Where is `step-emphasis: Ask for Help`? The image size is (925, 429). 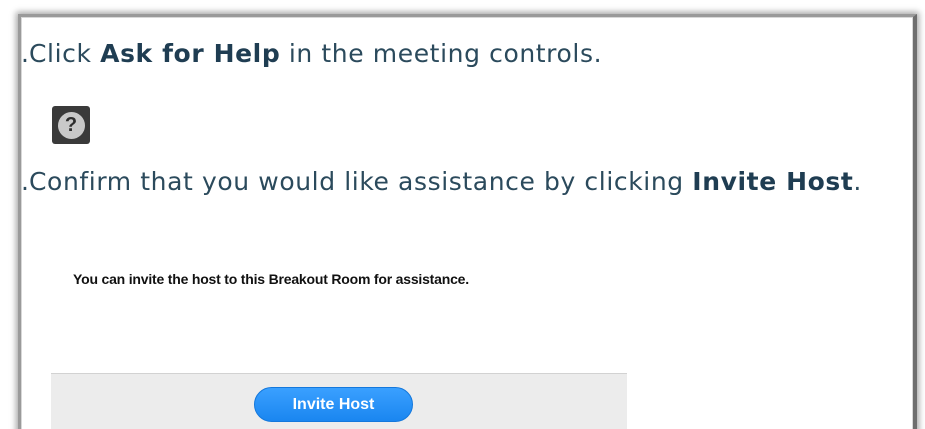
step-emphasis: Ask for Help is located at coordinates (190, 53).